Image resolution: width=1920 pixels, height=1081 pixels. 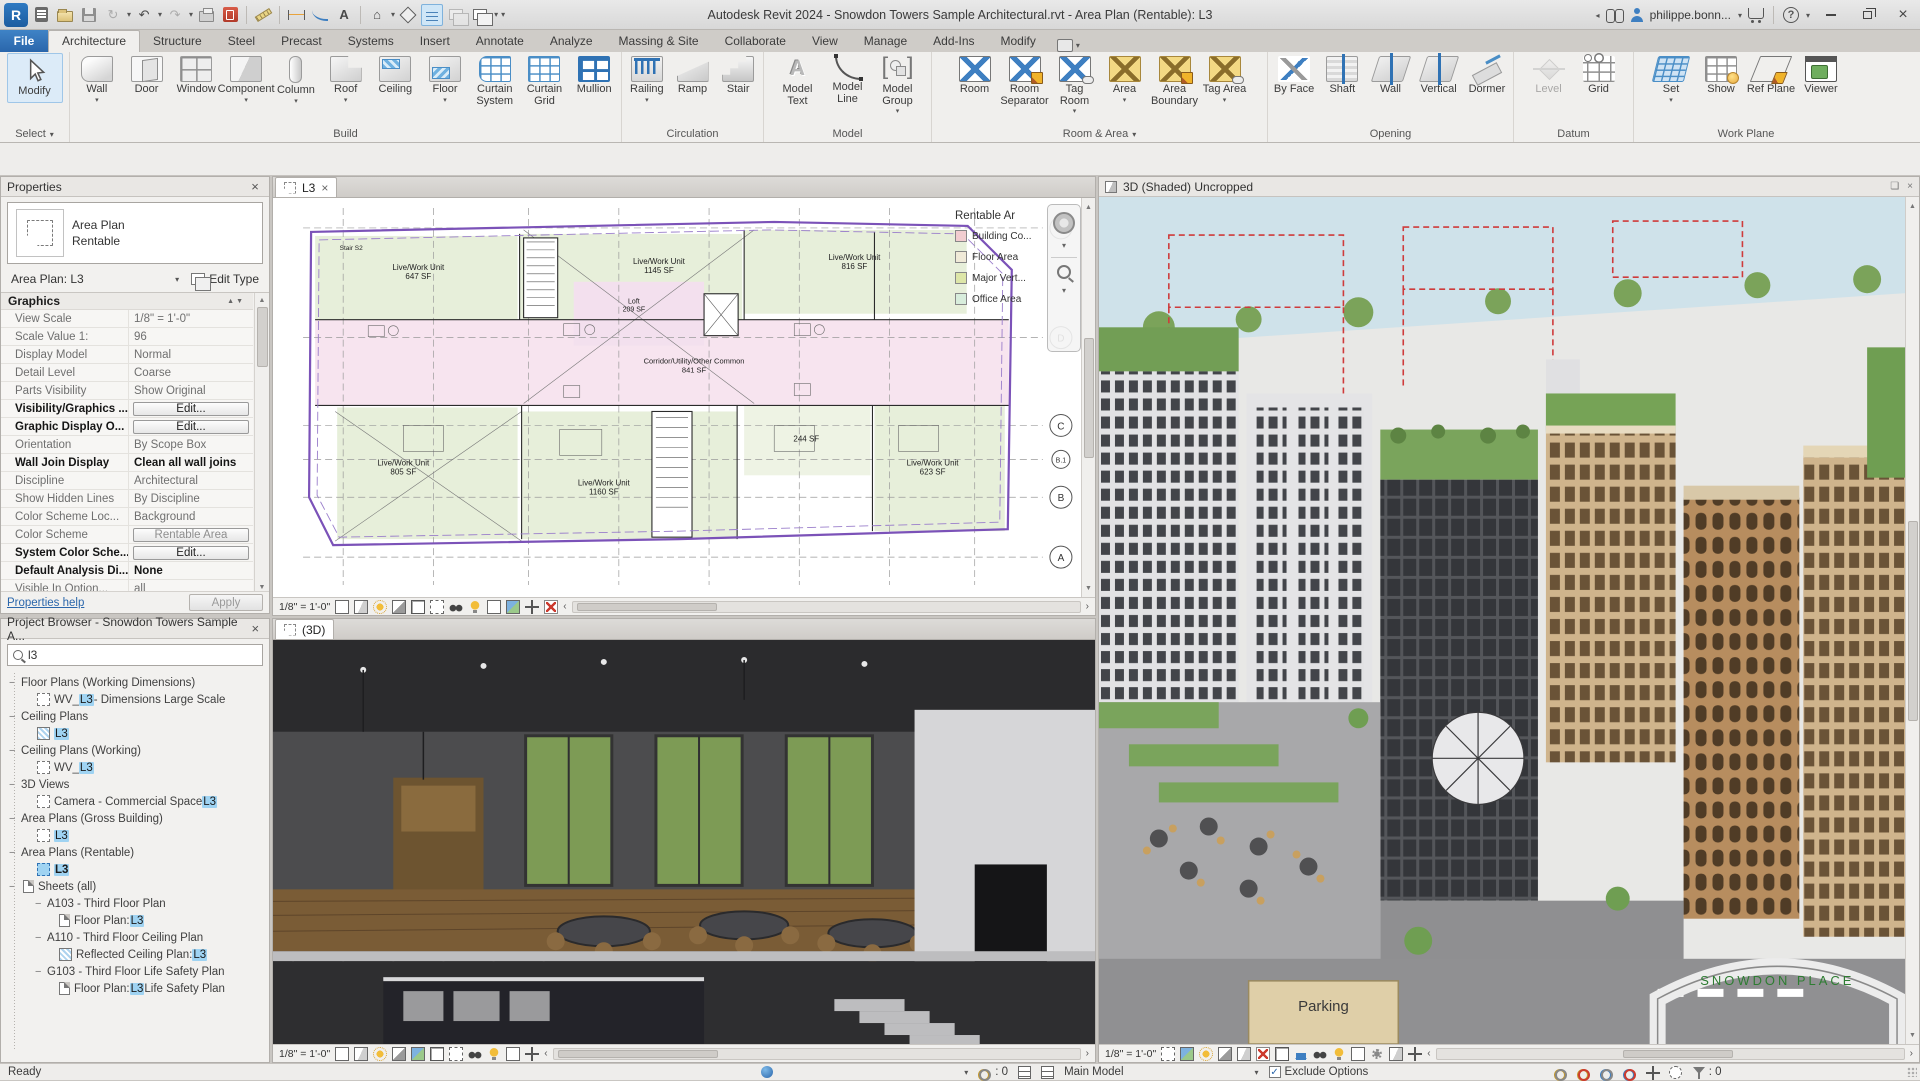 What do you see at coordinates (225, 280) in the screenshot?
I see `edit-type-button: Edit Type` at bounding box center [225, 280].